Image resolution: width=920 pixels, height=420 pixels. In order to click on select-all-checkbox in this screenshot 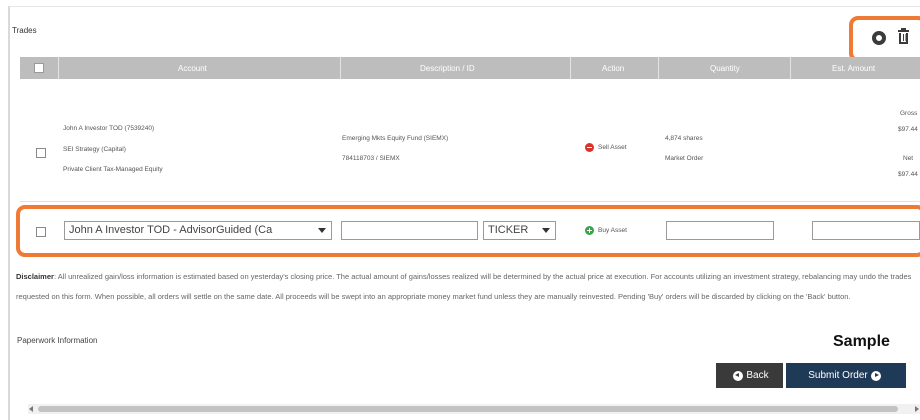, I will do `click(39, 68)`.